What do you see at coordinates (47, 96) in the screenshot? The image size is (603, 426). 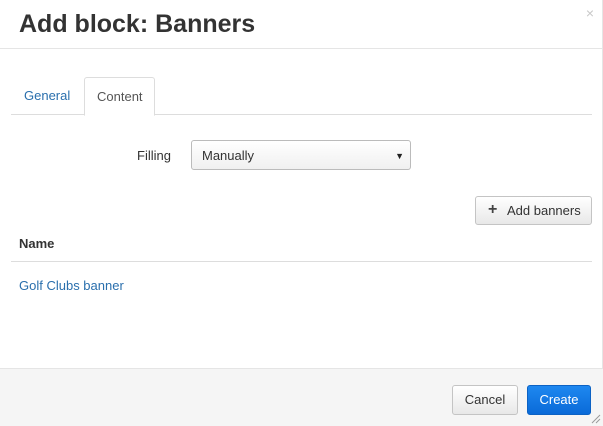 I see `tab-general: General` at bounding box center [47, 96].